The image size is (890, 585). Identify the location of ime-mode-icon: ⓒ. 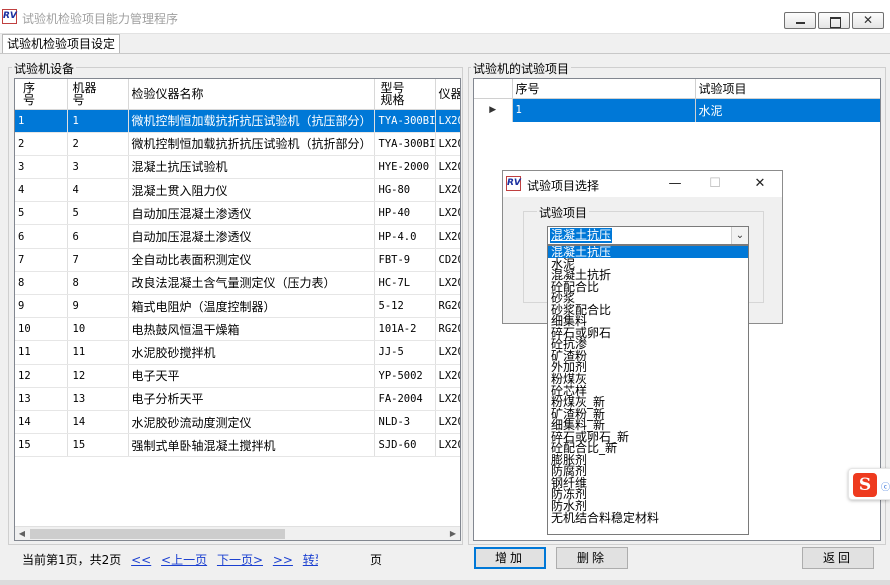
(885, 486).